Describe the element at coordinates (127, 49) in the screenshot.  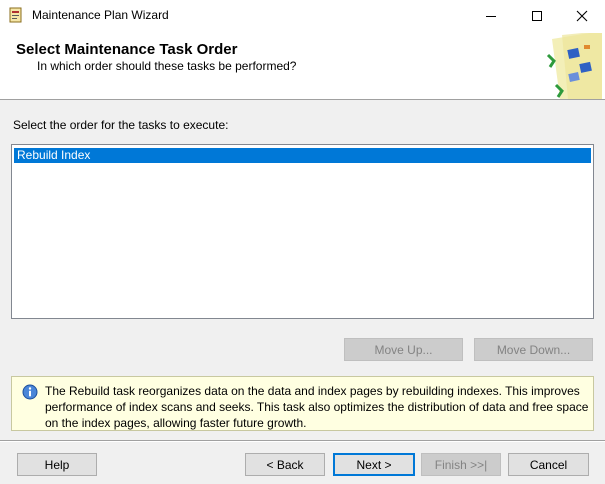
I see `page-title: Select Maintenance Task Order` at that location.